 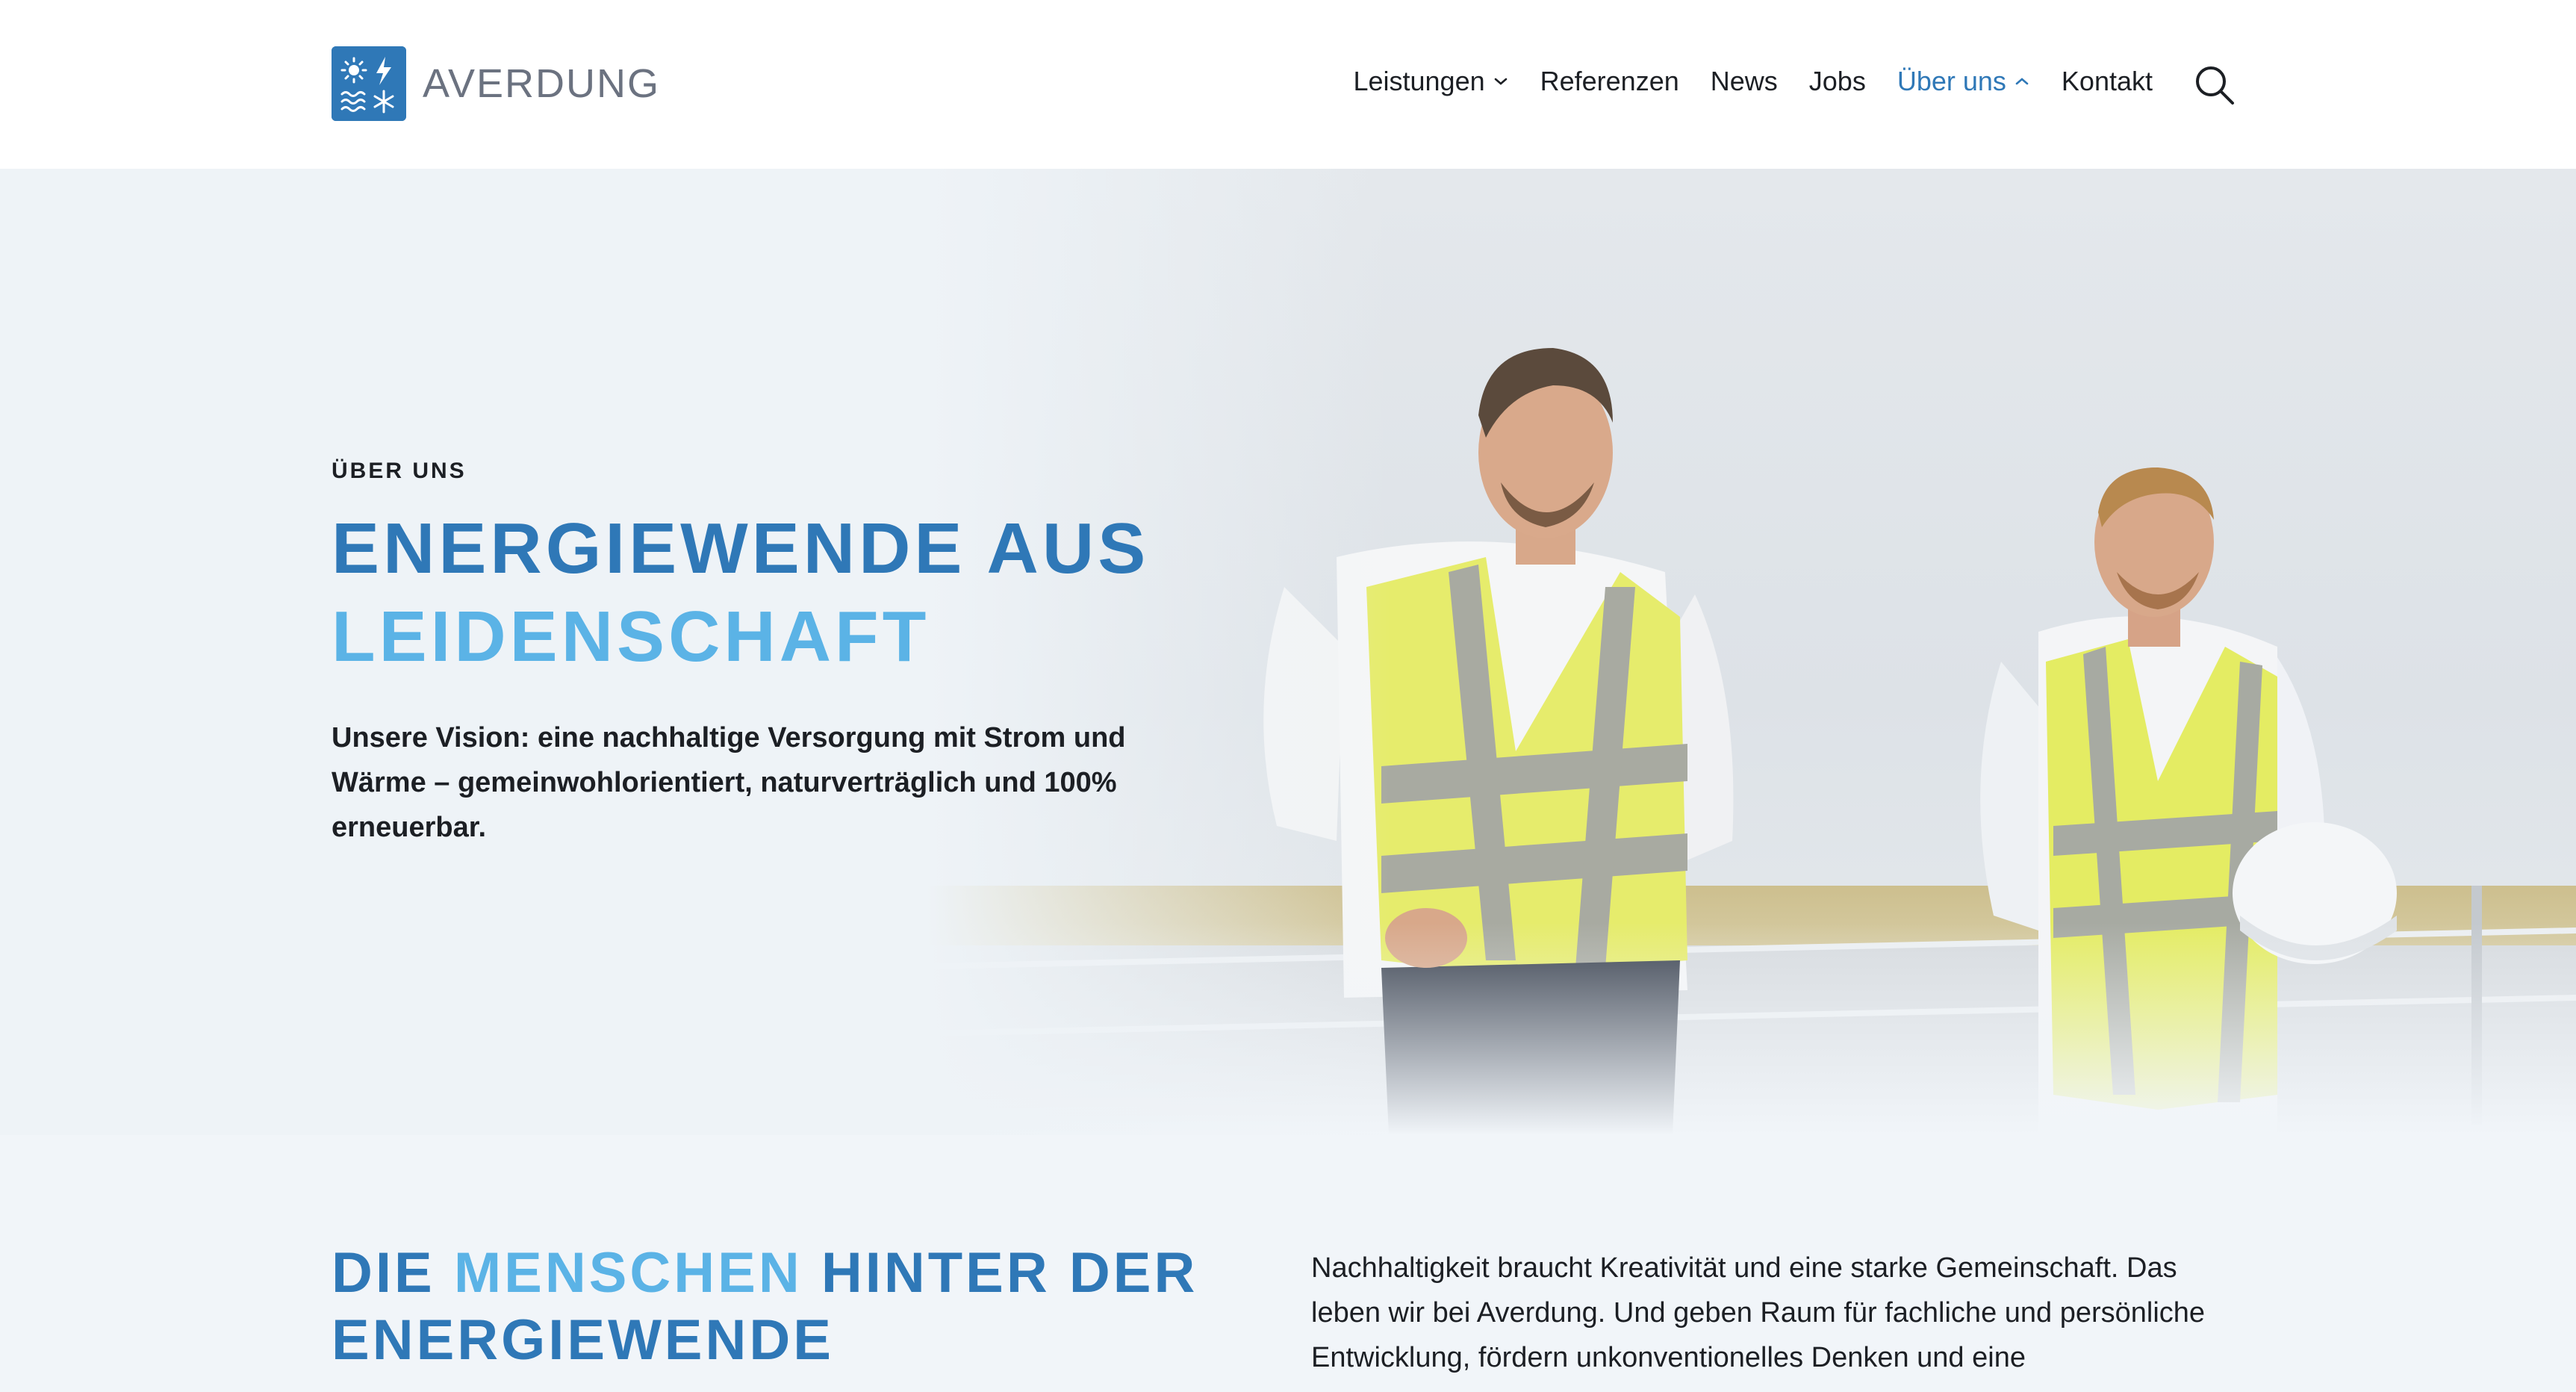 I want to click on nav-item-news: News, so click(x=1744, y=81).